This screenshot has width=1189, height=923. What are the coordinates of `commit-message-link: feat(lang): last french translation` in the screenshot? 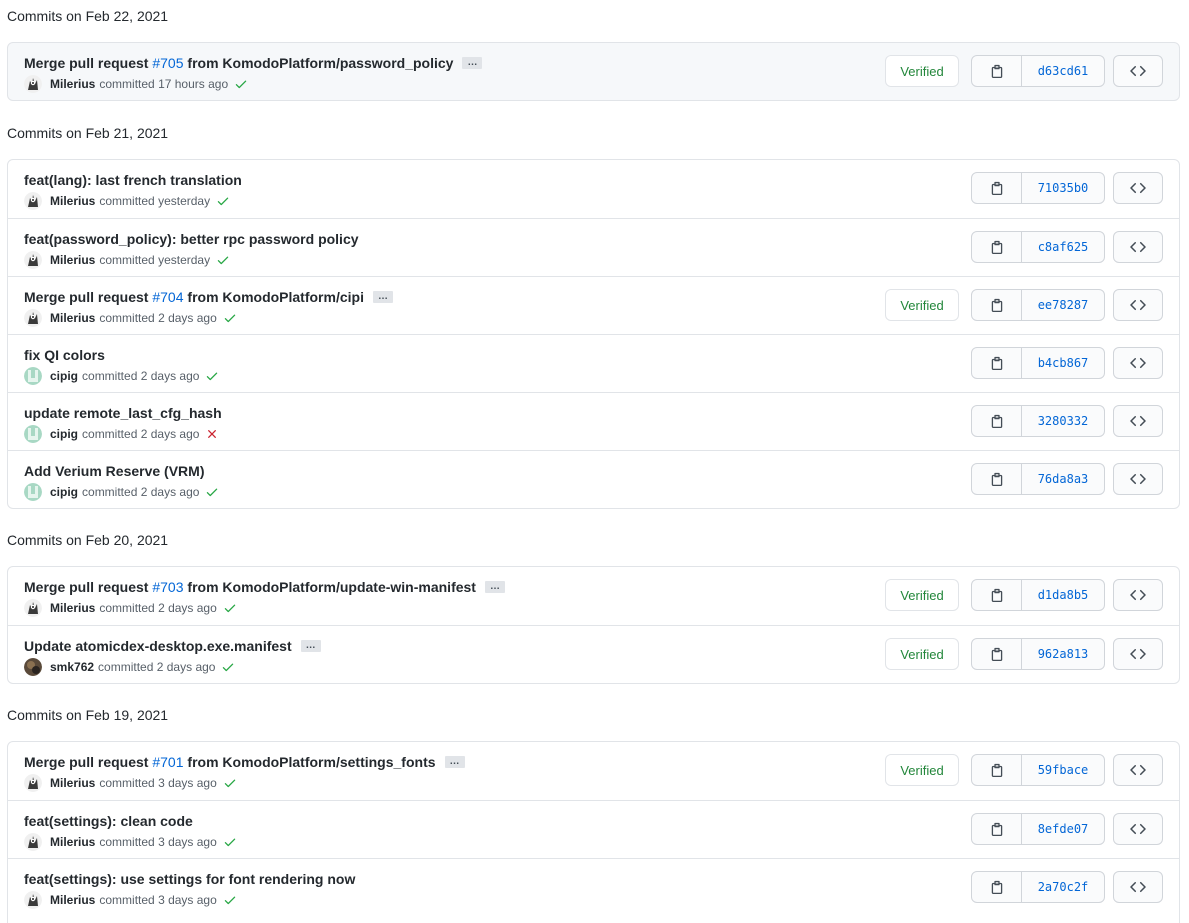 It's located at (133, 180).